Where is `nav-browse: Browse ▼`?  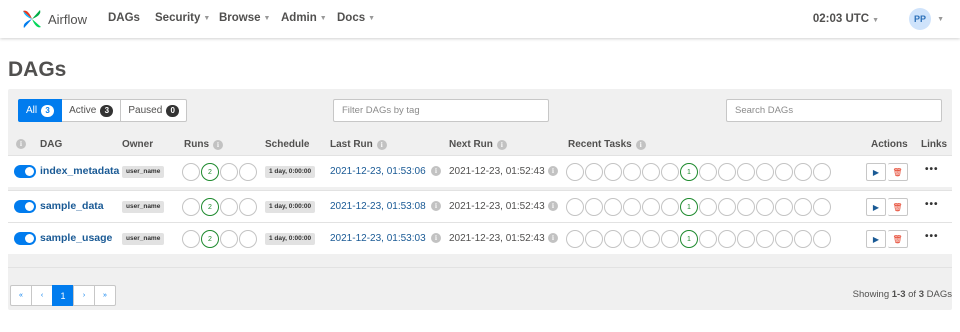 nav-browse: Browse ▼ is located at coordinates (244, 18).